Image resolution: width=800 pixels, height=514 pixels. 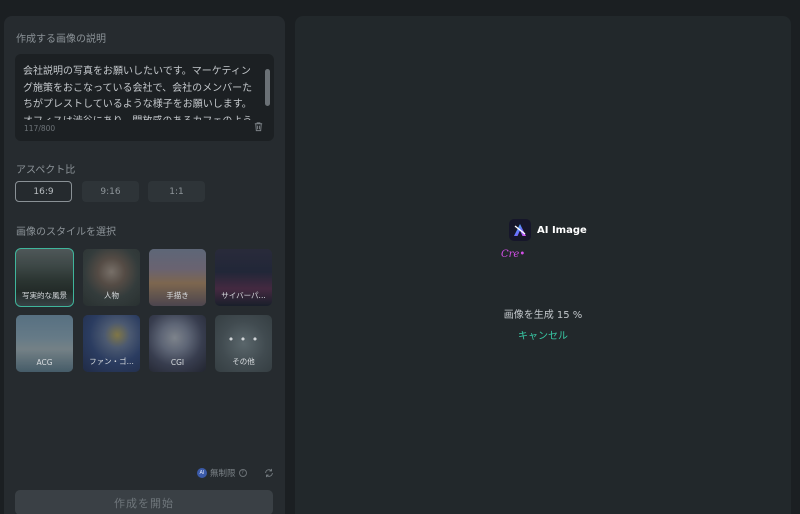 What do you see at coordinates (43, 191) in the screenshot?
I see `aspect-16-9-button: 16:9` at bounding box center [43, 191].